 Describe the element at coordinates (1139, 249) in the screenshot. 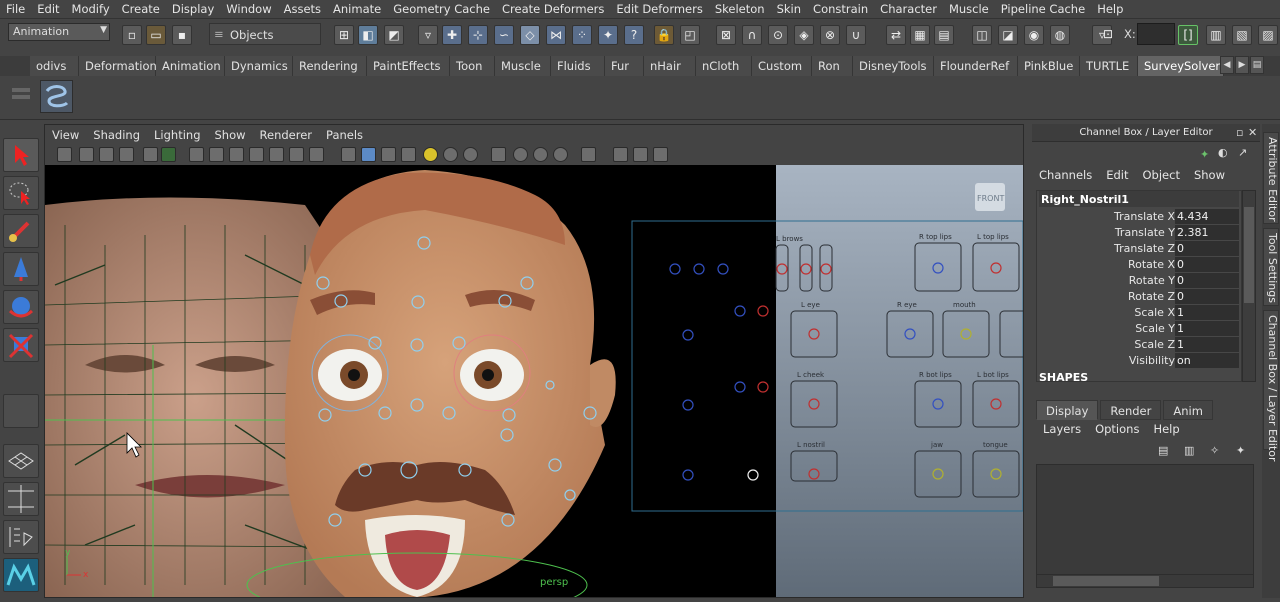

I see `attribute-row: Translate Z0` at that location.